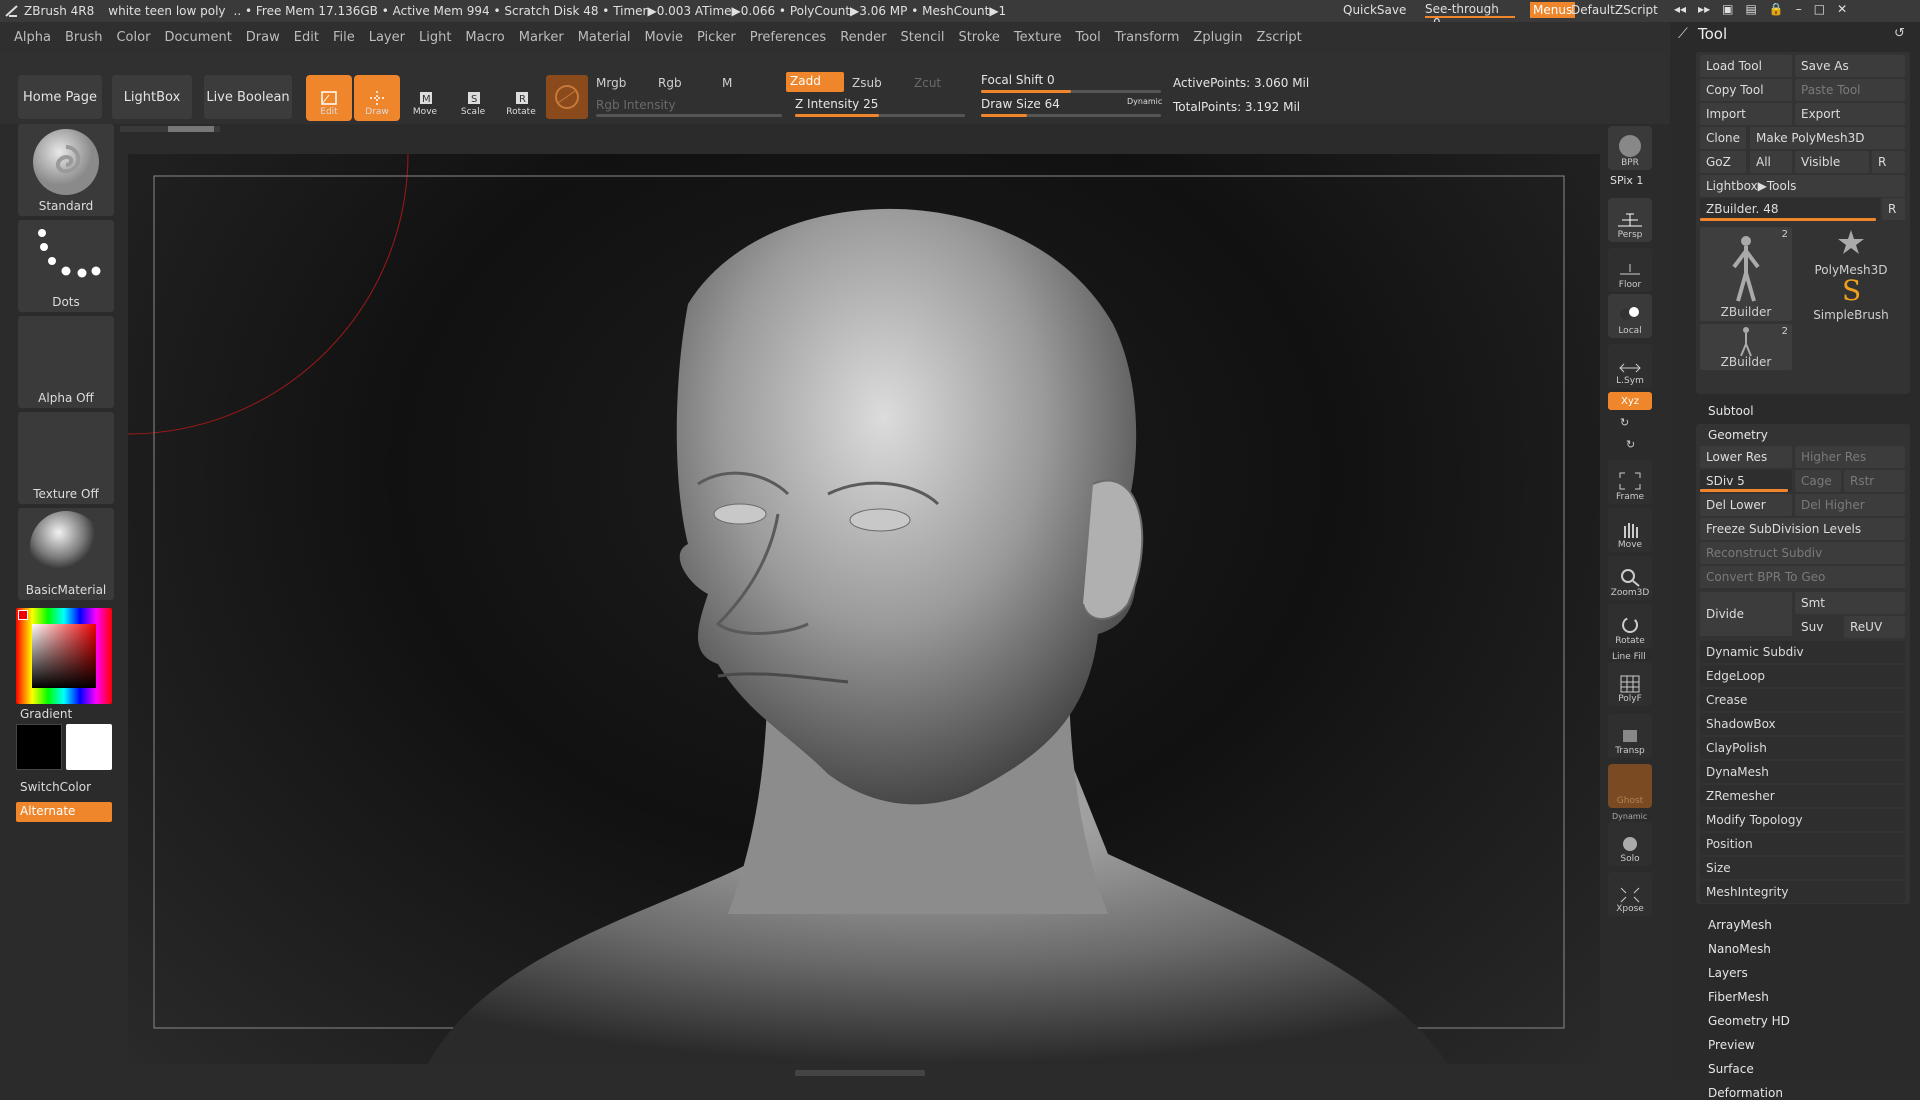 The width and height of the screenshot is (1920, 1100). I want to click on frame-button: Frame, so click(1630, 482).